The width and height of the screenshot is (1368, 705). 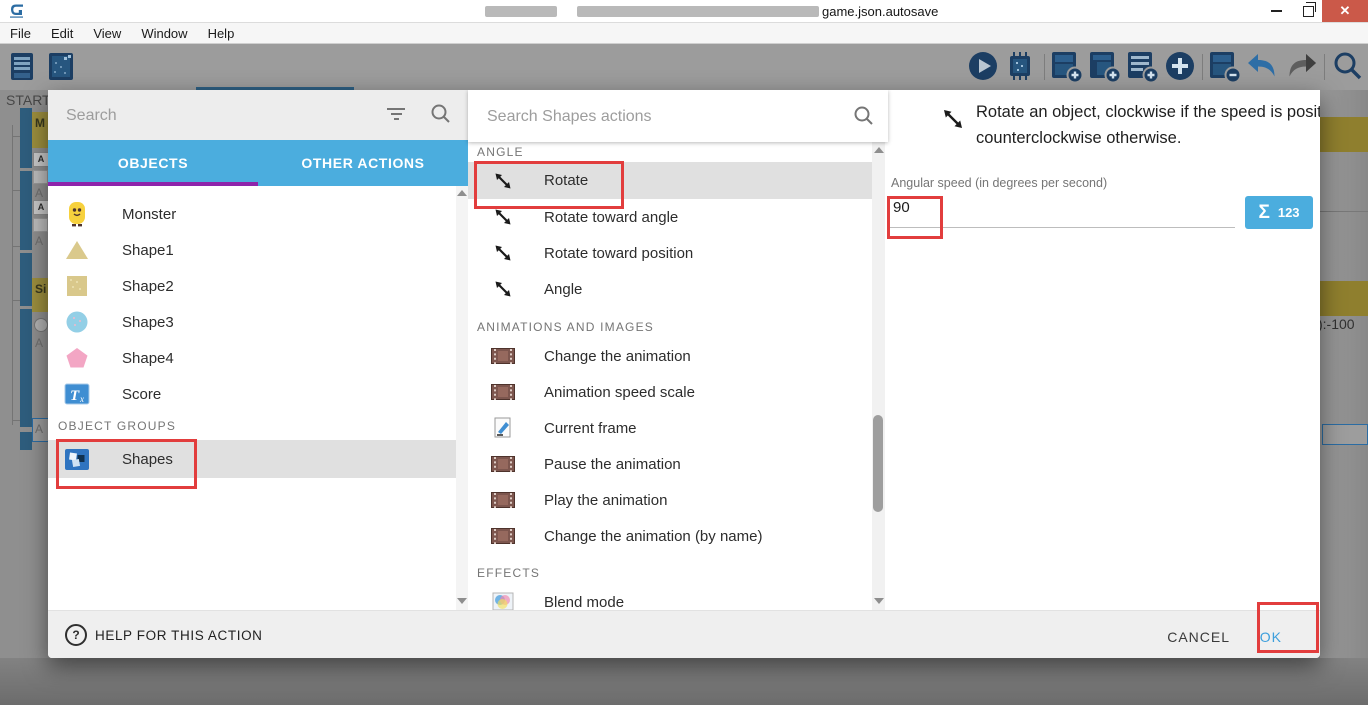 What do you see at coordinates (252, 250) in the screenshot?
I see `object-row-shape1: Shape1` at bounding box center [252, 250].